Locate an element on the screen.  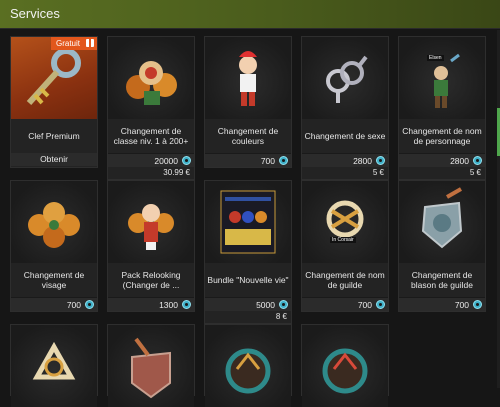
service-card-clef-premium: Gratuit Clef Premium Obtenir is located at coordinates (54, 102).